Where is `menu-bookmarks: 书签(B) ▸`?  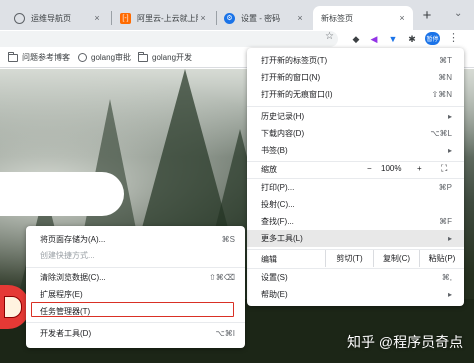
menu-bookmarks: 书签(B) ▸ is located at coordinates (355, 150).